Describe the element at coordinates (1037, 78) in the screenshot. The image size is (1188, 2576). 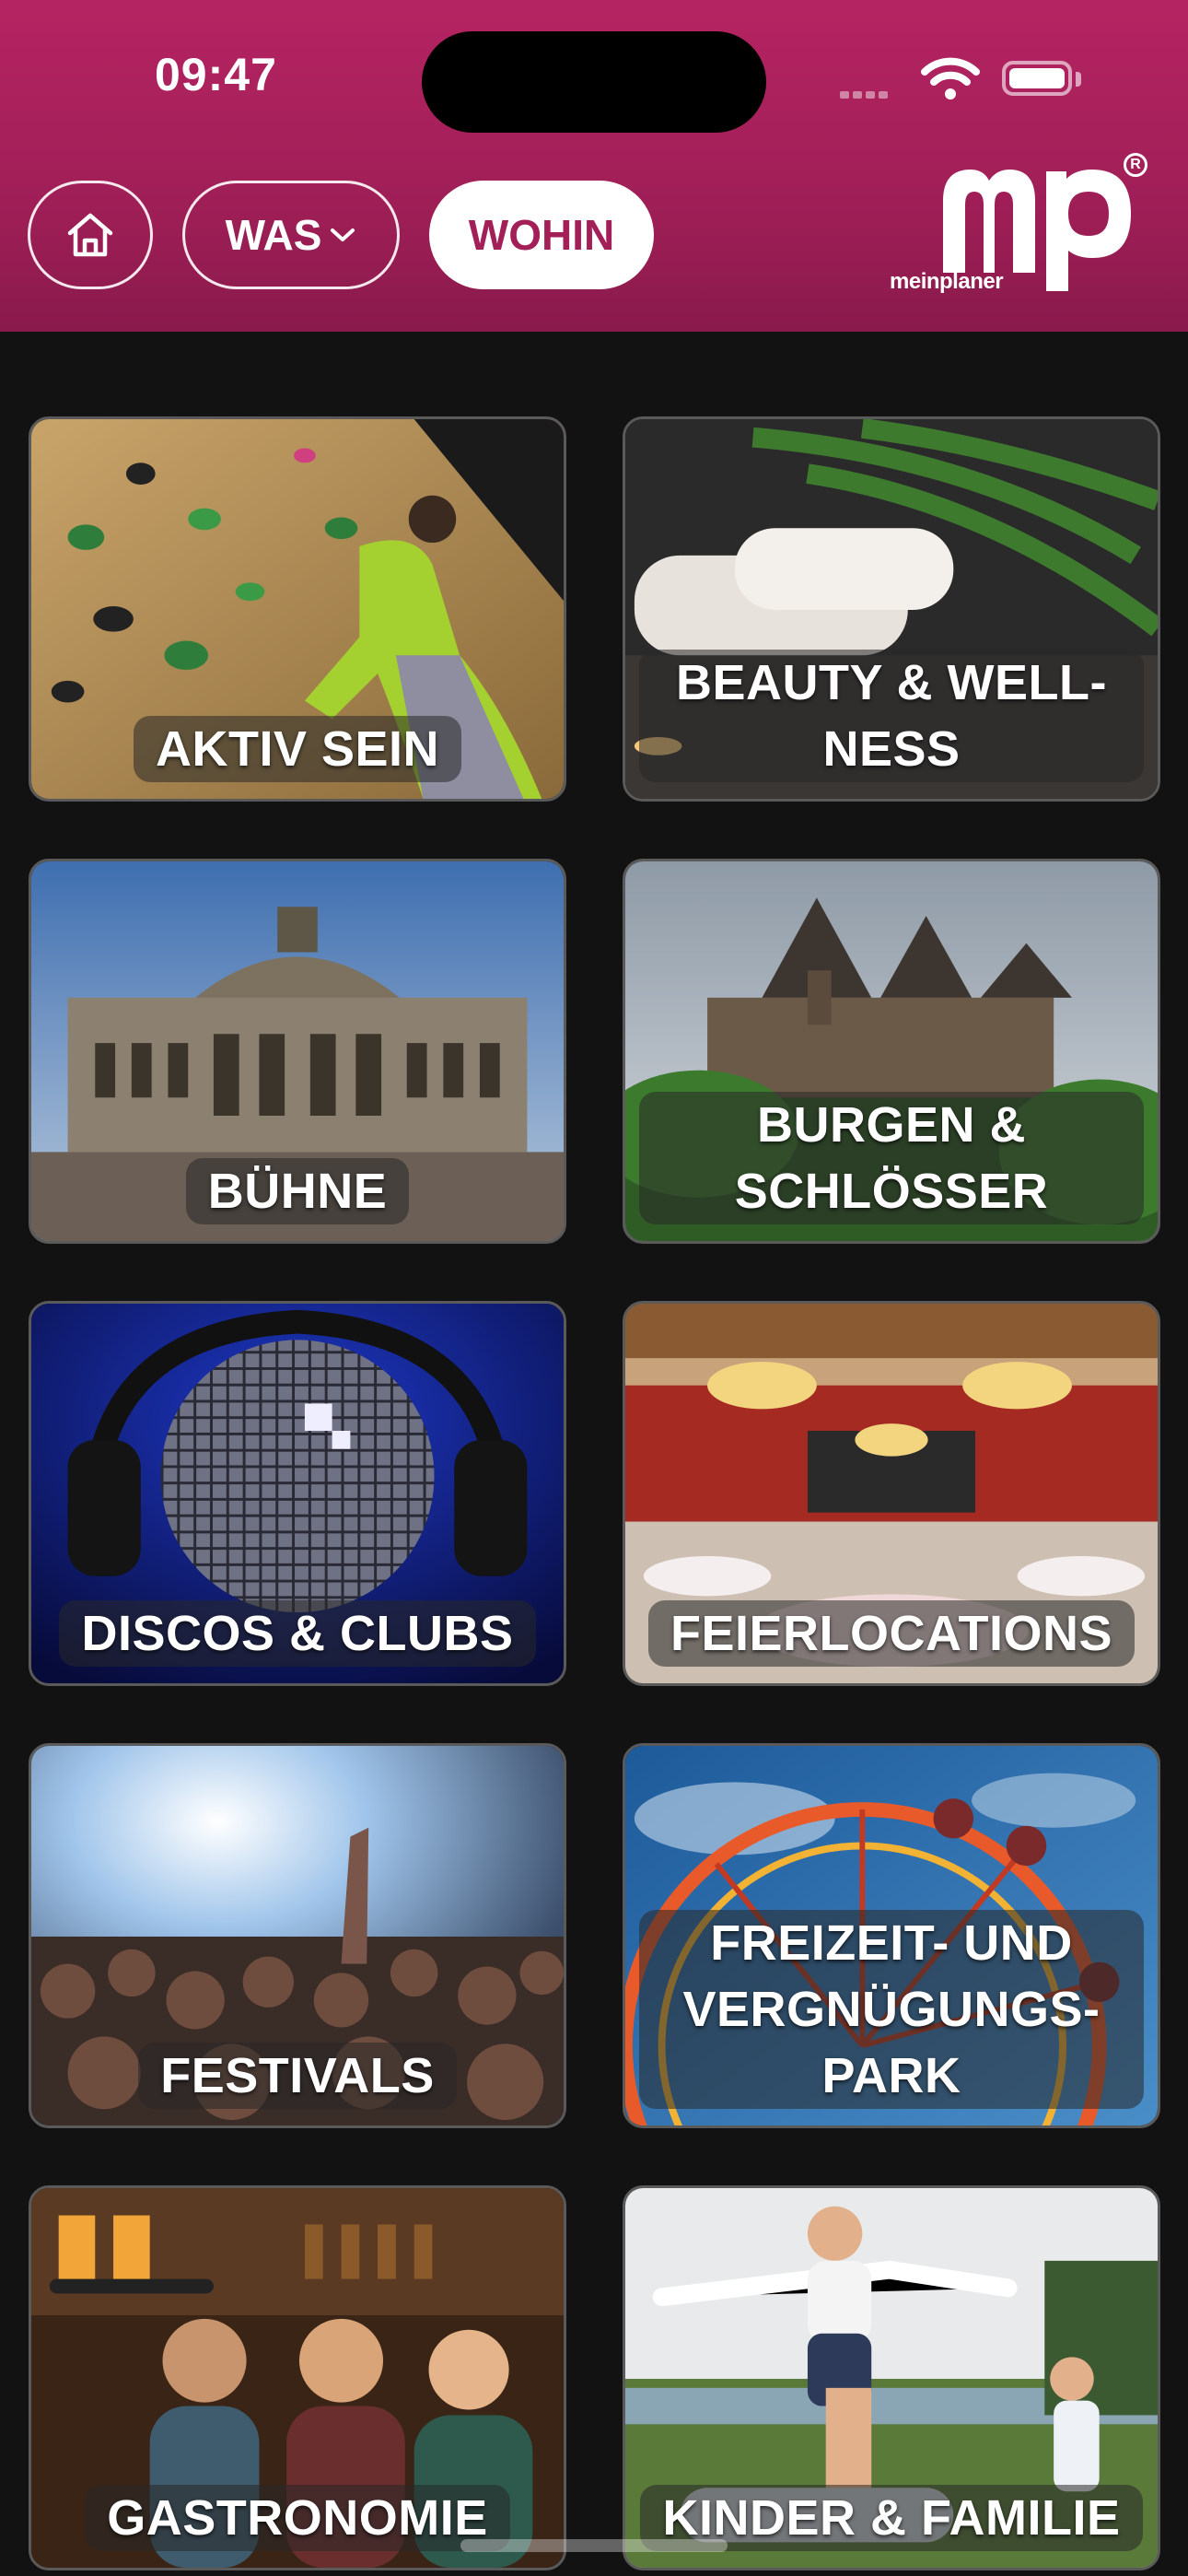
I see `battery-icon` at that location.